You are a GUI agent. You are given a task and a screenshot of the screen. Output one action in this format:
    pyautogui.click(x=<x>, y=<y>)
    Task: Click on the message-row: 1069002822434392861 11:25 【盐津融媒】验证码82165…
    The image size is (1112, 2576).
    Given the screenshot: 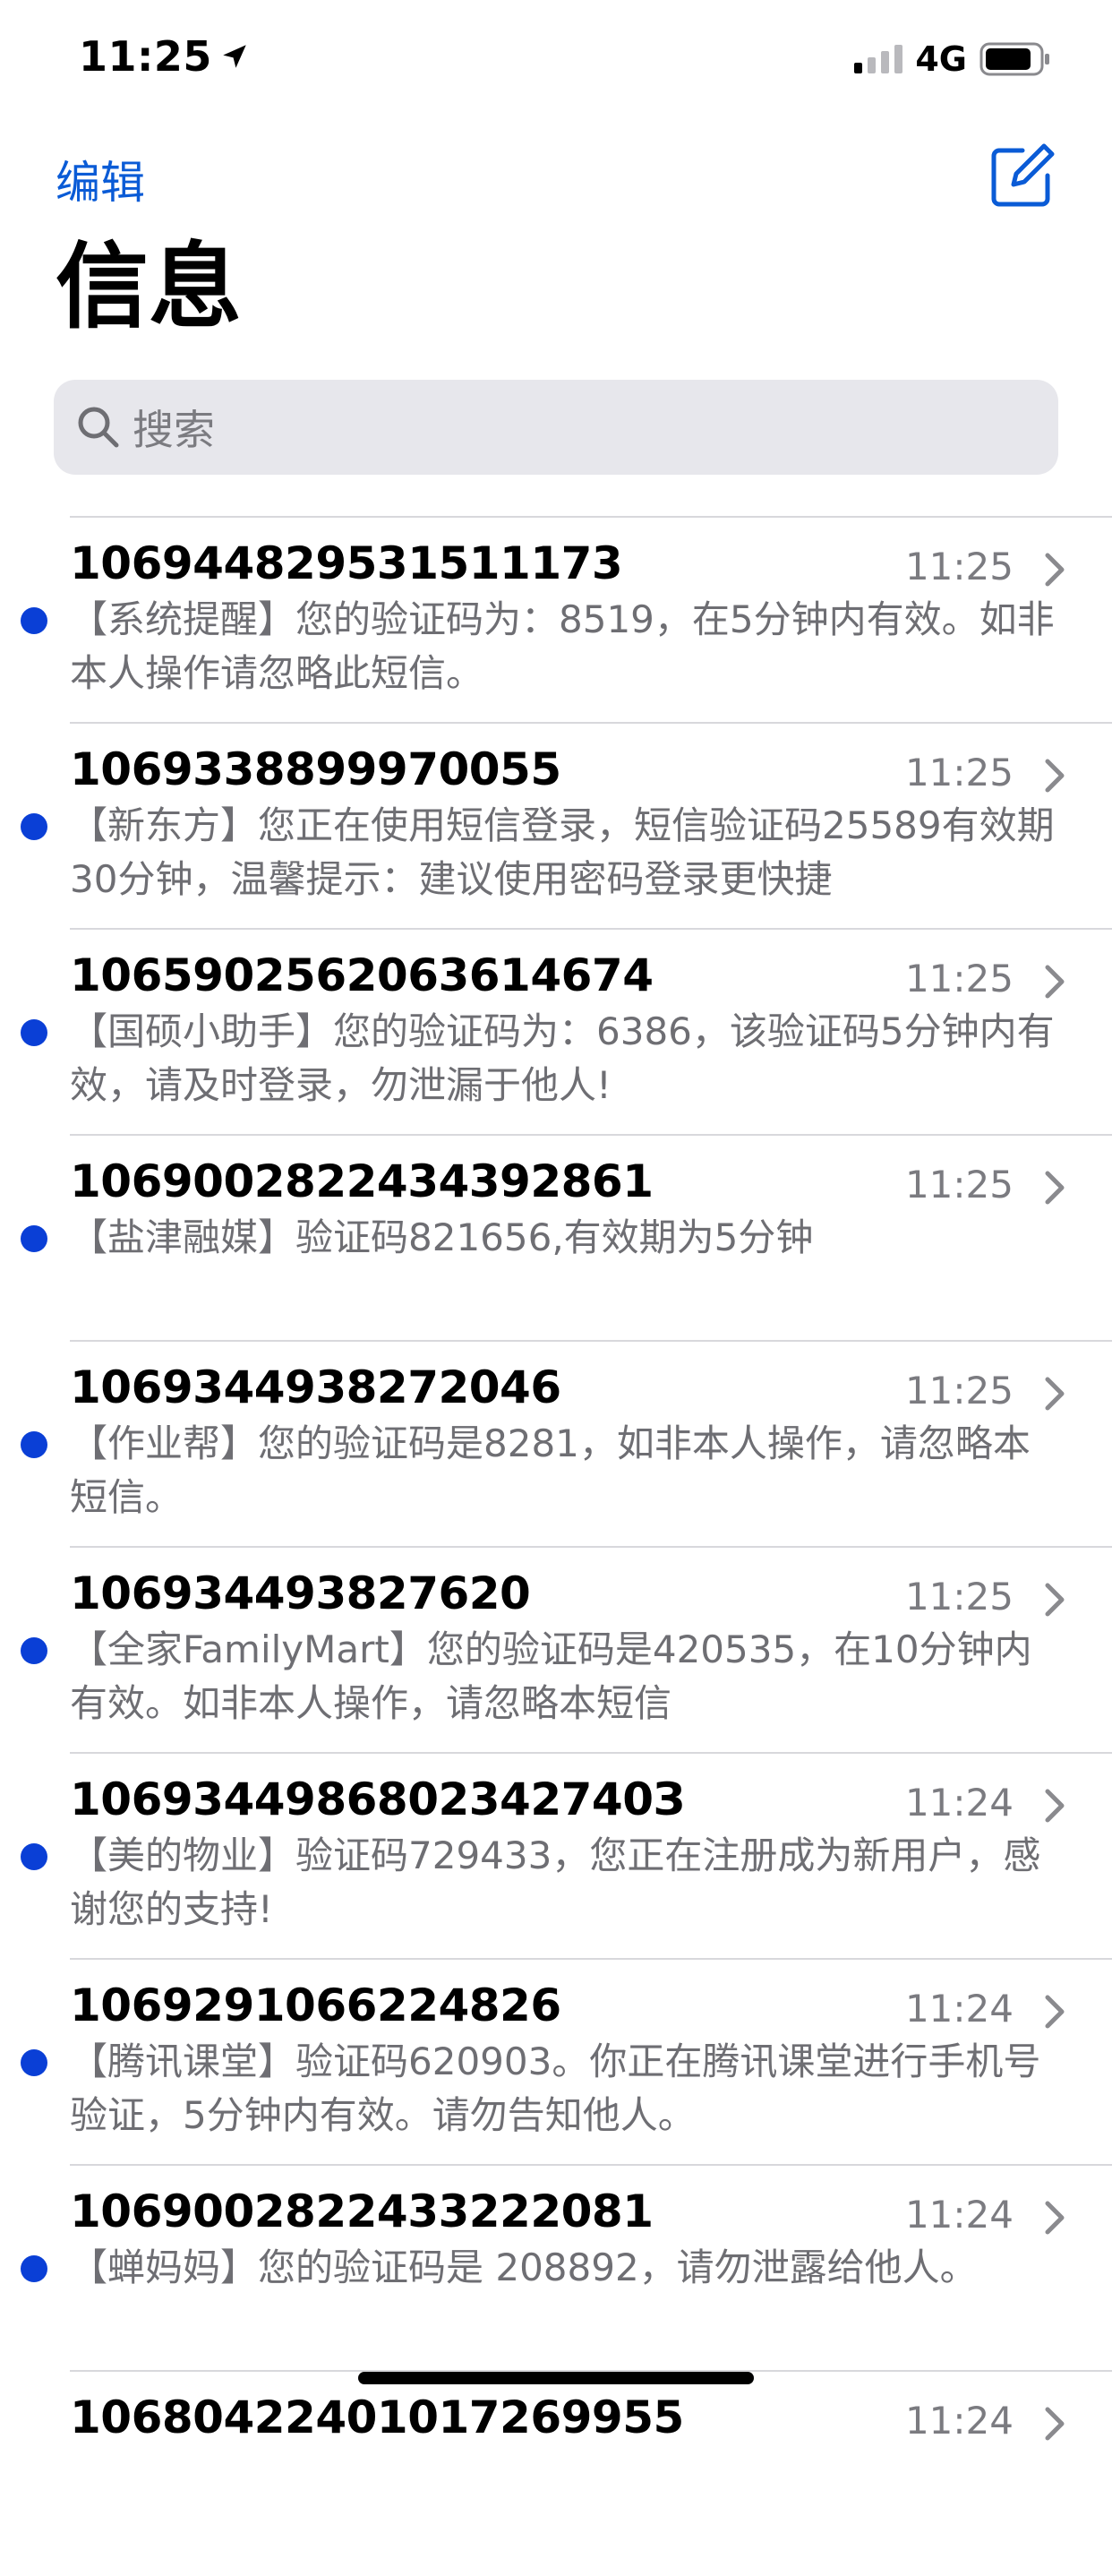 What is the action you would take?
    pyautogui.click(x=566, y=1237)
    